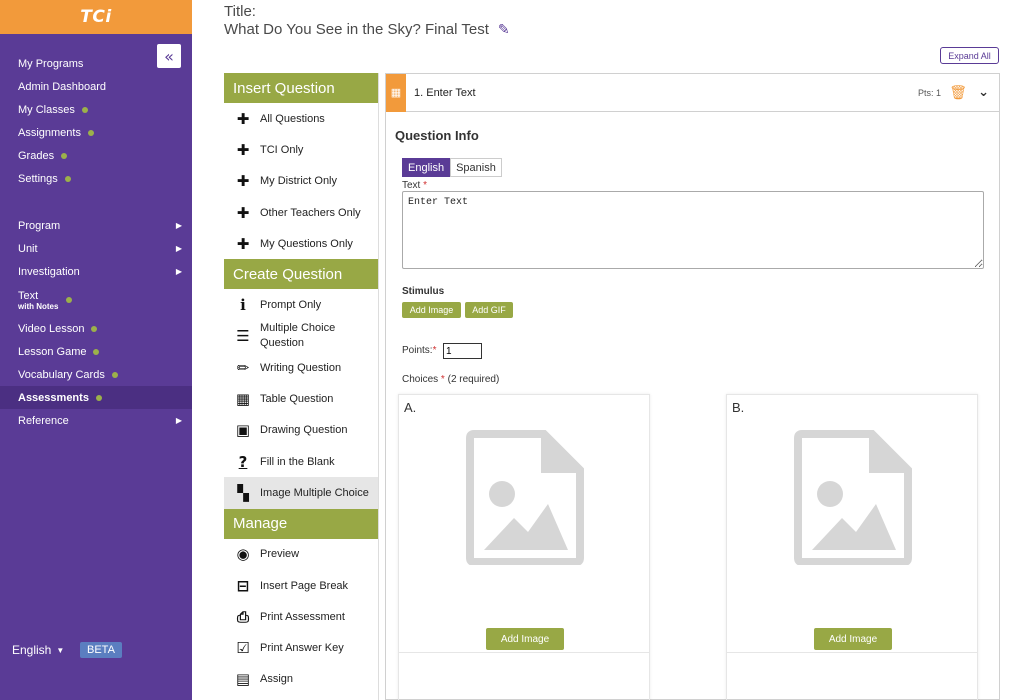 Image resolution: width=1024 pixels, height=700 pixels. I want to click on choice-card-b: B. Add Image, so click(852, 547).